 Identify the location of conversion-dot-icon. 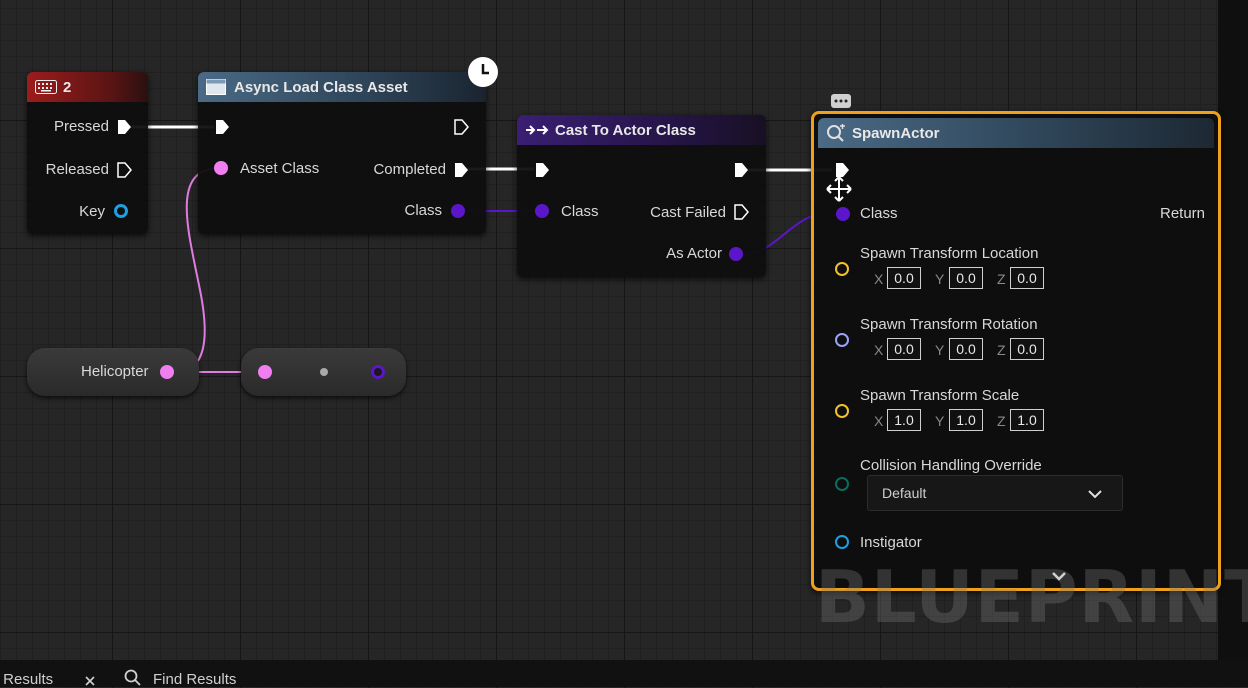
(324, 372).